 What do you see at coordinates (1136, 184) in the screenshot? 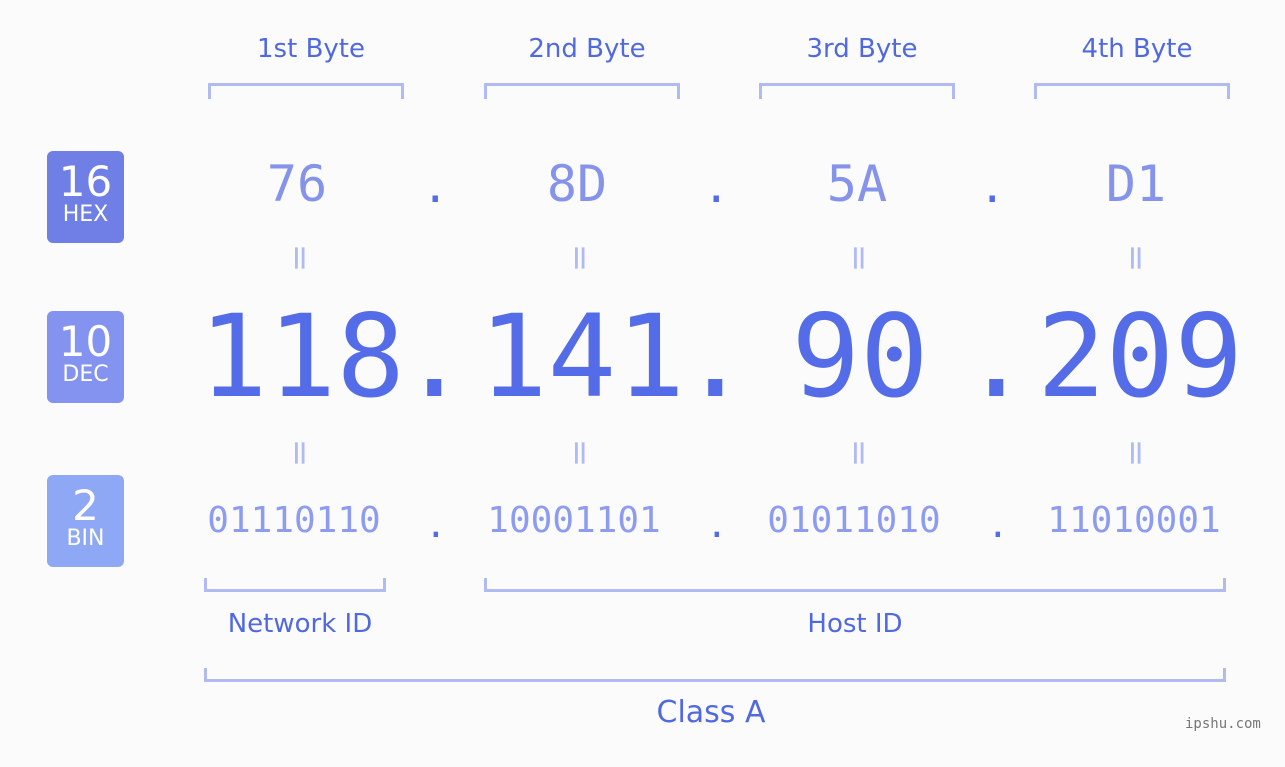
I see `hex-value-4: D1` at bounding box center [1136, 184].